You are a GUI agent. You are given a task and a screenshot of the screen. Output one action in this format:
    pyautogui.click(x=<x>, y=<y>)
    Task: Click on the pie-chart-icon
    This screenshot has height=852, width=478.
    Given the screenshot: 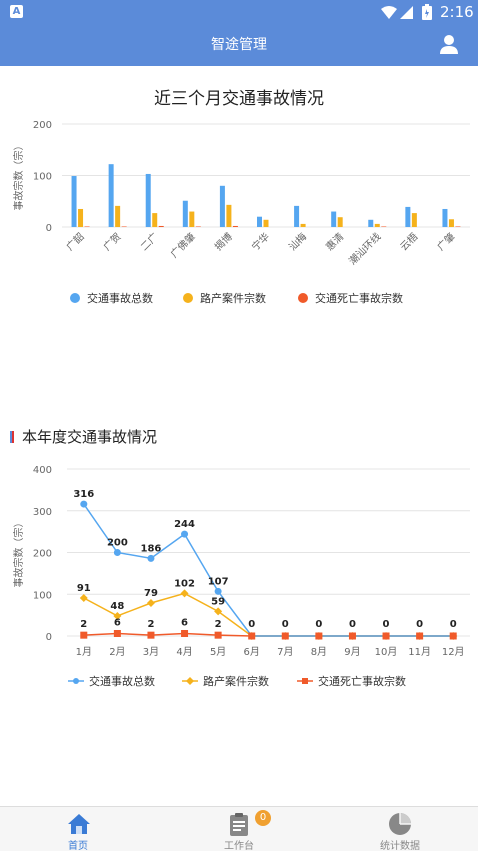 What is the action you would take?
    pyautogui.click(x=400, y=824)
    